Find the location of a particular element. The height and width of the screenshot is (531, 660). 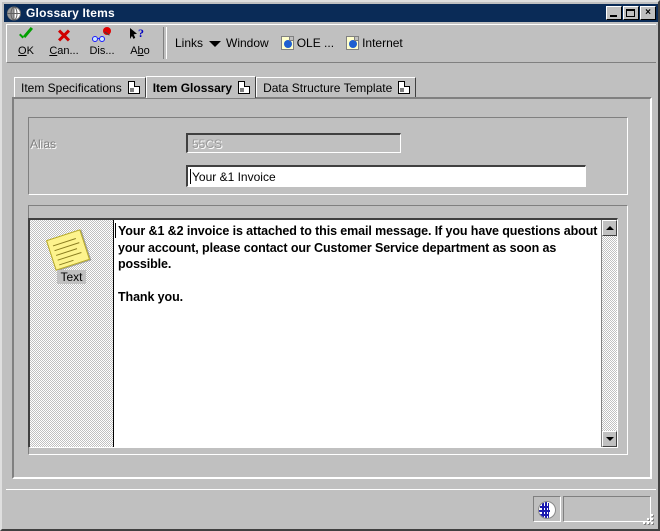

status-message-cell is located at coordinates (607, 509).